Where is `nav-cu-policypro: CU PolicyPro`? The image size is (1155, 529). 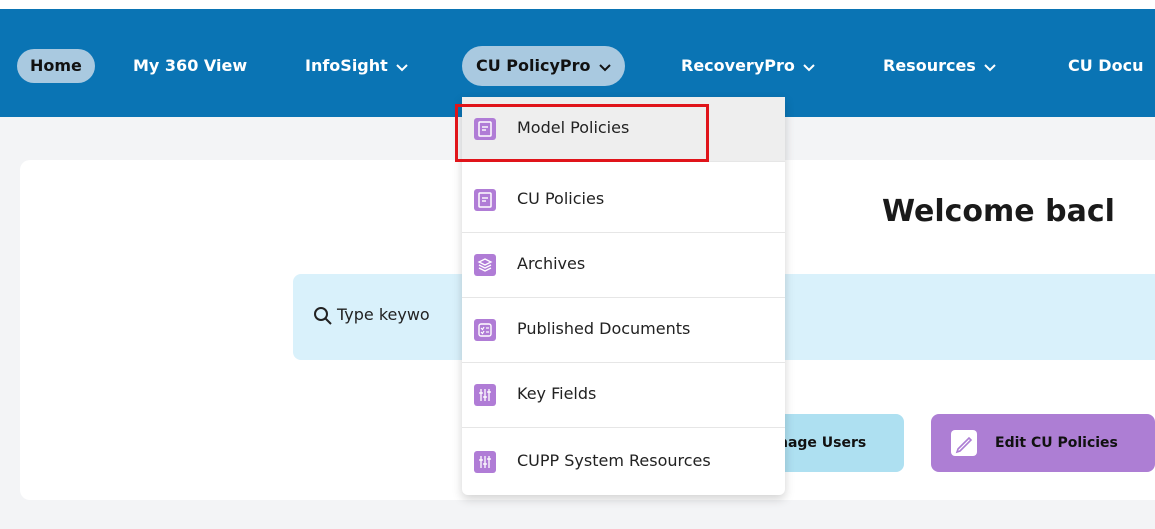 nav-cu-policypro: CU PolicyPro is located at coordinates (543, 66).